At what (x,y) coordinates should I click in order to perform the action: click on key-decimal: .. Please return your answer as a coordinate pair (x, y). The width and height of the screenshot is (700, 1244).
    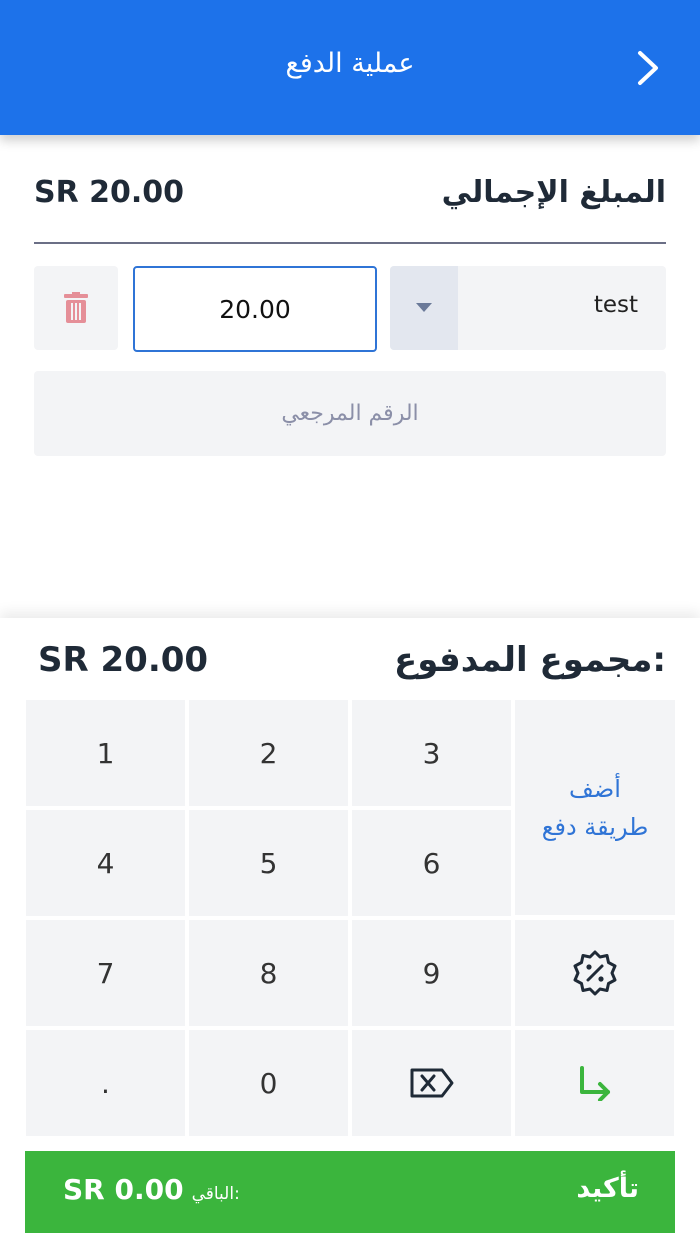
    Looking at the image, I should click on (105, 1083).